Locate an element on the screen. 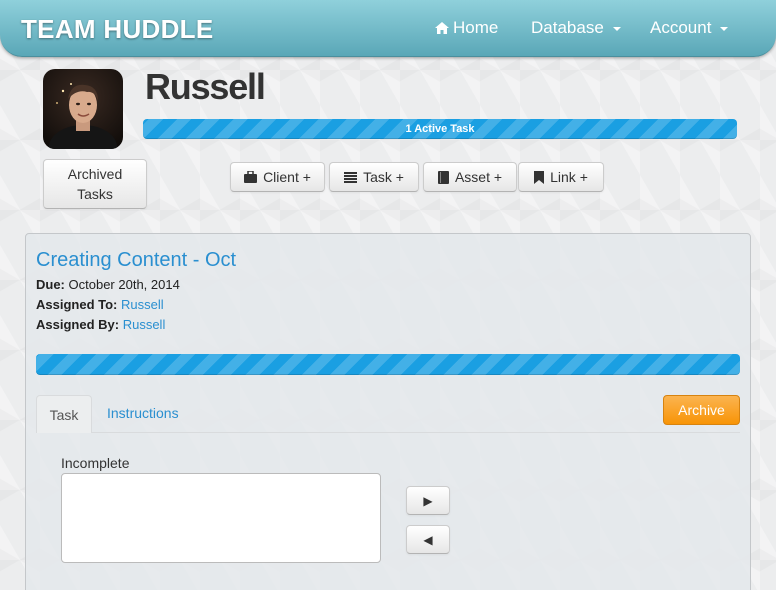 This screenshot has width=776, height=590. add-asset-label: Asset + is located at coordinates (478, 177).